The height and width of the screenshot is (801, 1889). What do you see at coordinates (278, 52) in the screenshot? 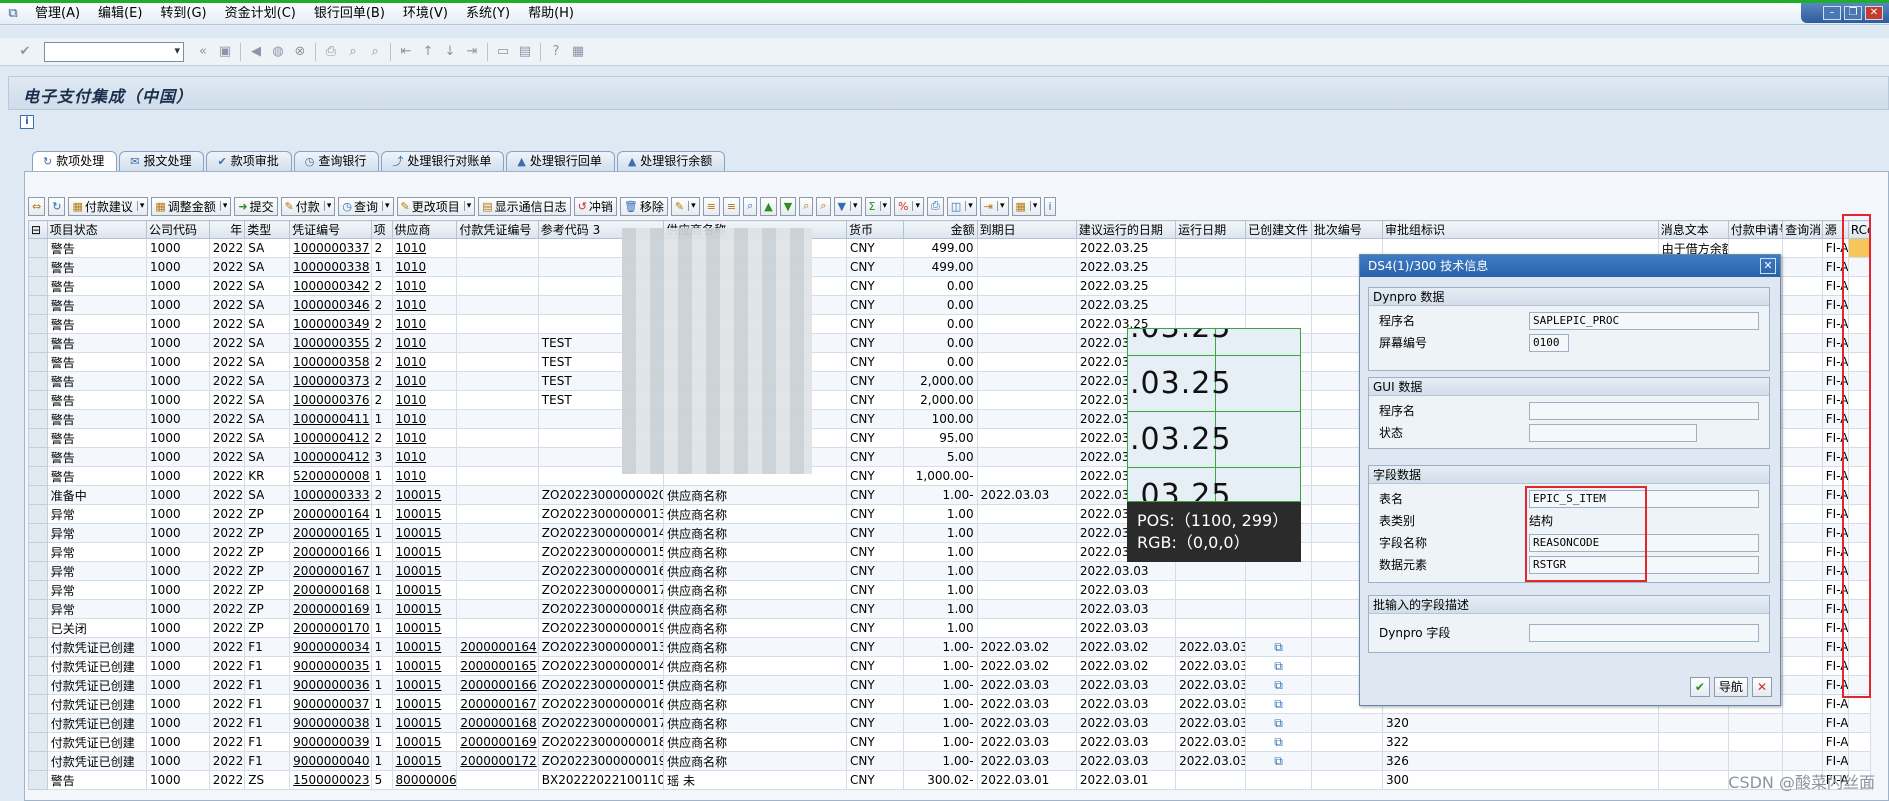
I see `exit-icon: ◍` at bounding box center [278, 52].